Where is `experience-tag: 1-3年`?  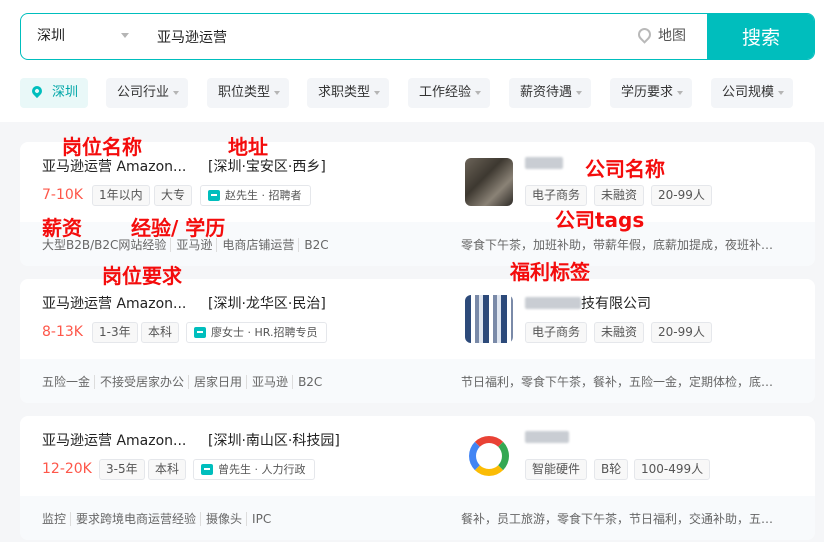
experience-tag: 1-3年 is located at coordinates (115, 332).